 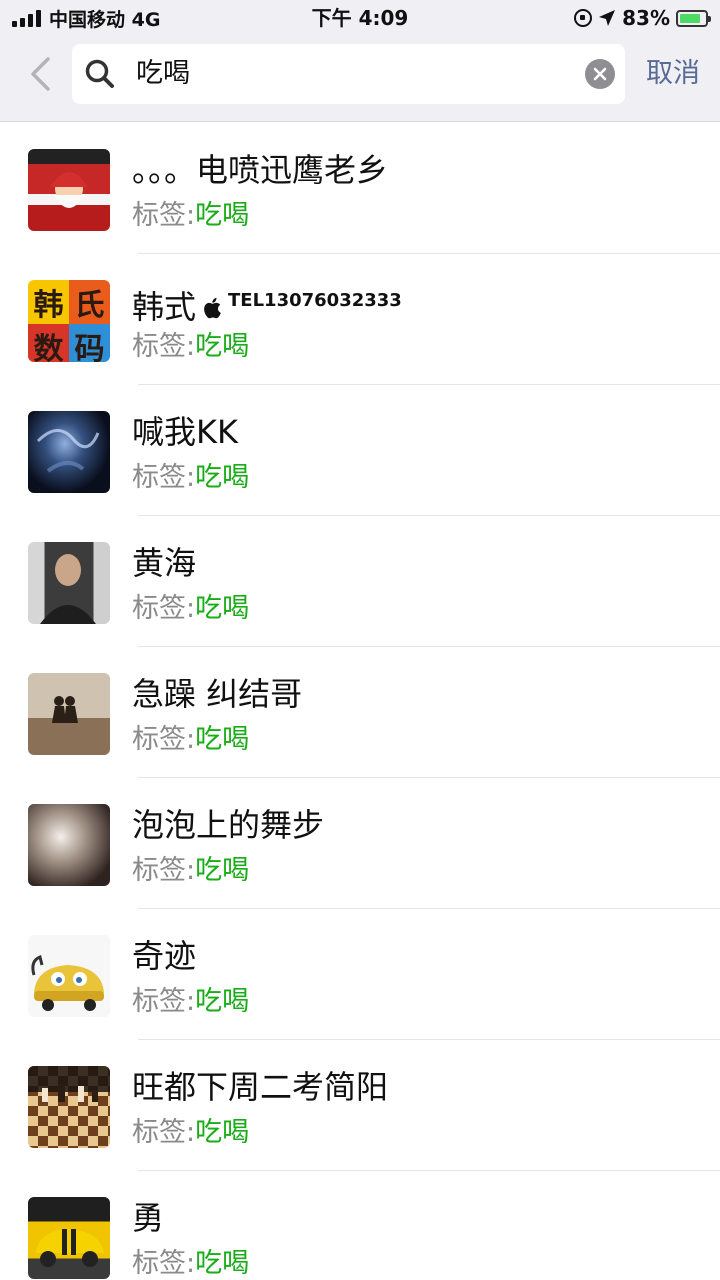 I want to click on list-item: 黄海 标签:吃喝, so click(x=360, y=581).